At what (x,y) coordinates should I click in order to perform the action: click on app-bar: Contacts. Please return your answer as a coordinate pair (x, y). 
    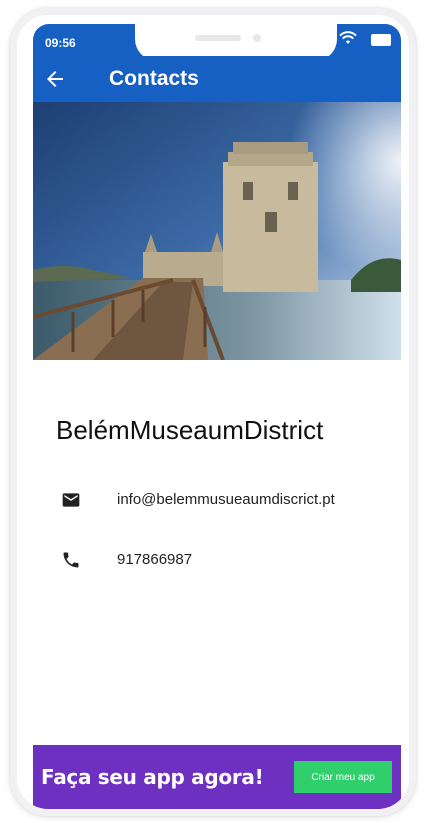
    Looking at the image, I should click on (217, 79).